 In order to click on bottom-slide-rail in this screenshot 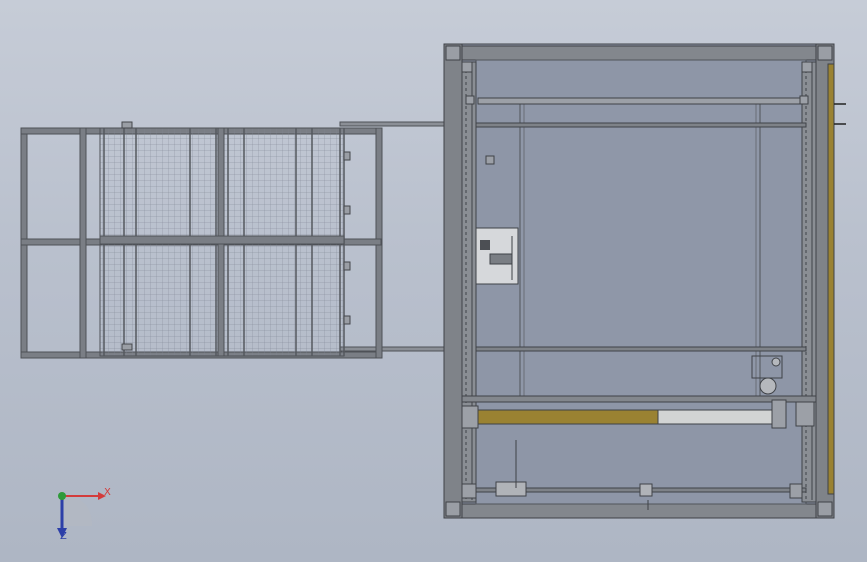, I will do `click(394, 349)`.